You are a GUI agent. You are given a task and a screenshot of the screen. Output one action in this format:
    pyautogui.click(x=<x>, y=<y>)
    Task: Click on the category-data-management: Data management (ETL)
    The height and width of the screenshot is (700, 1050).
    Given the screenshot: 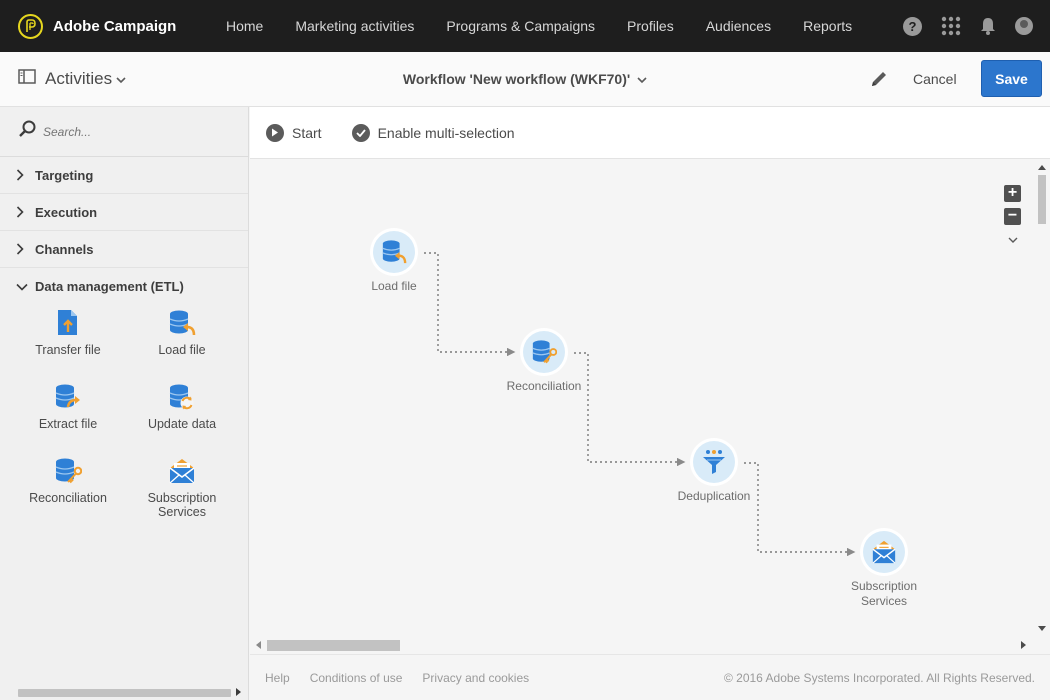 What is the action you would take?
    pyautogui.click(x=124, y=286)
    